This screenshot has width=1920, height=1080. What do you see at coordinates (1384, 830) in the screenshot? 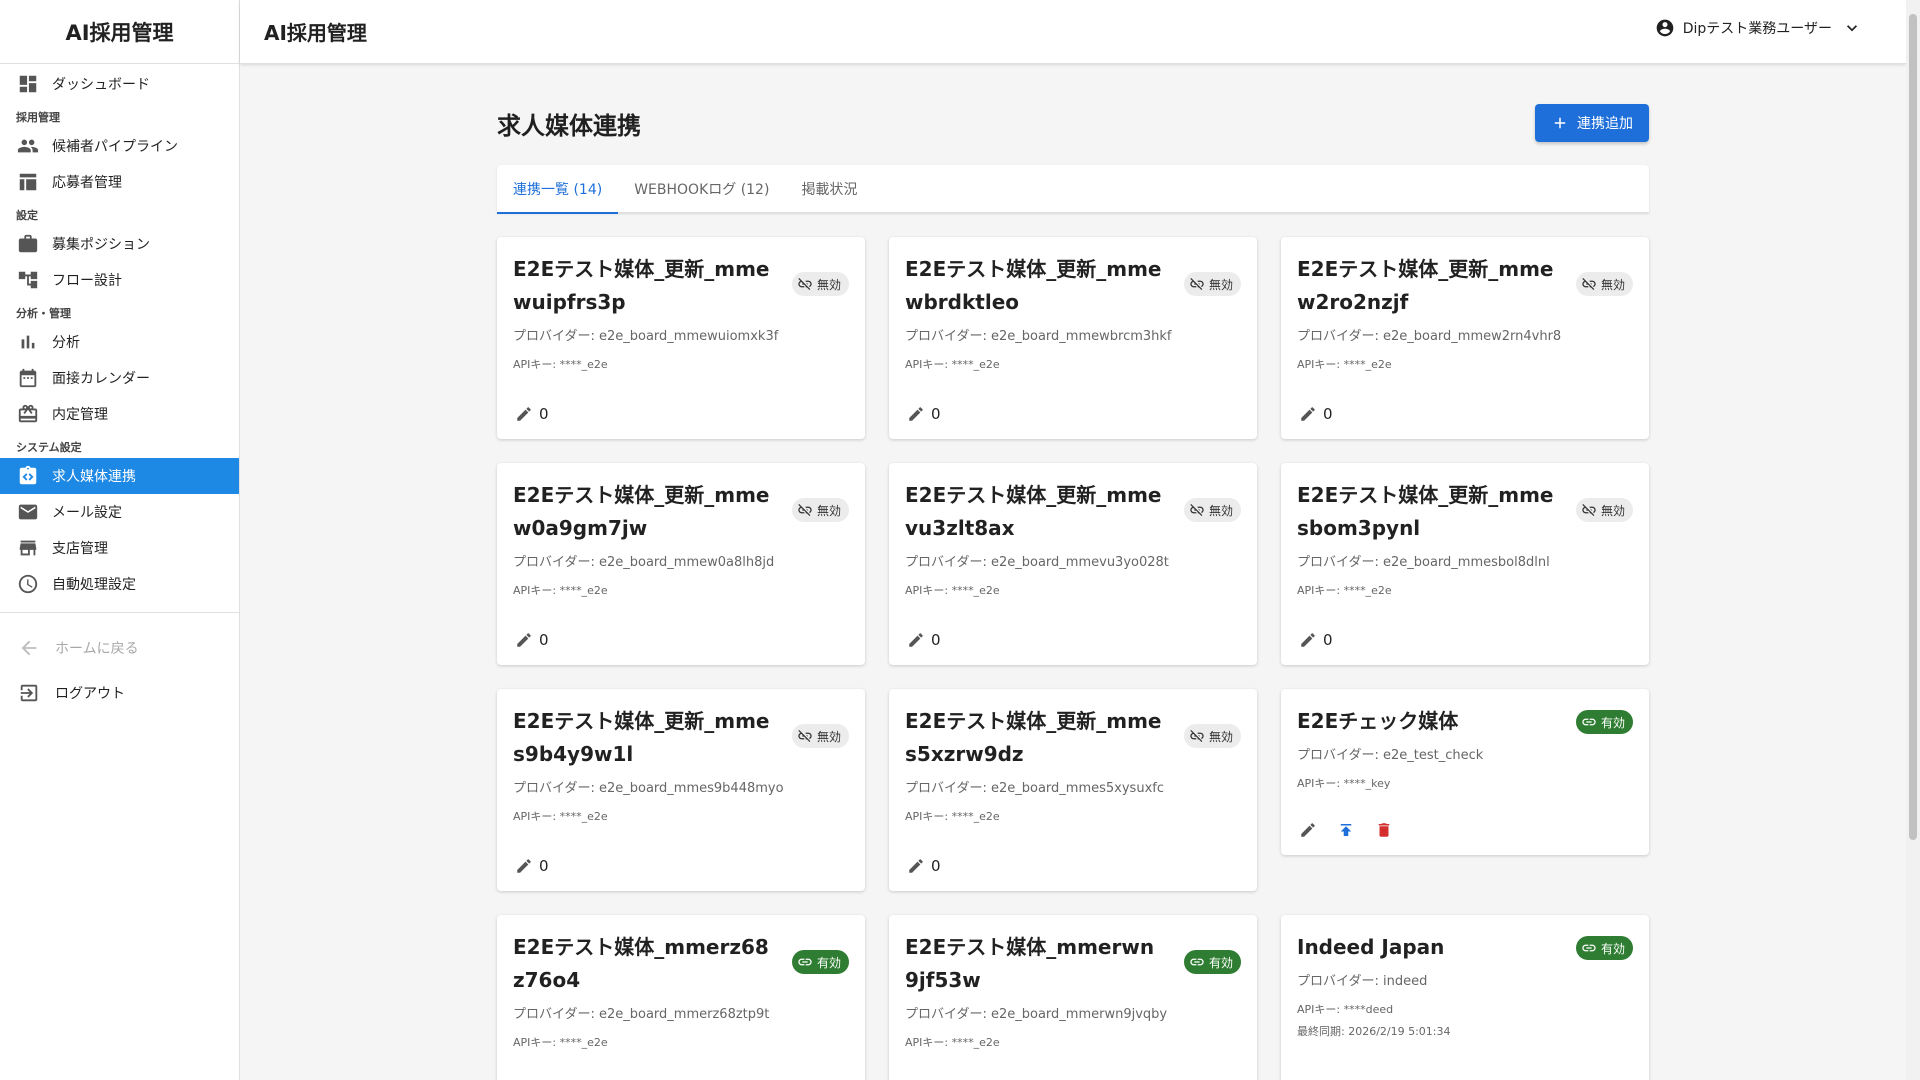
I see `delete-button` at bounding box center [1384, 830].